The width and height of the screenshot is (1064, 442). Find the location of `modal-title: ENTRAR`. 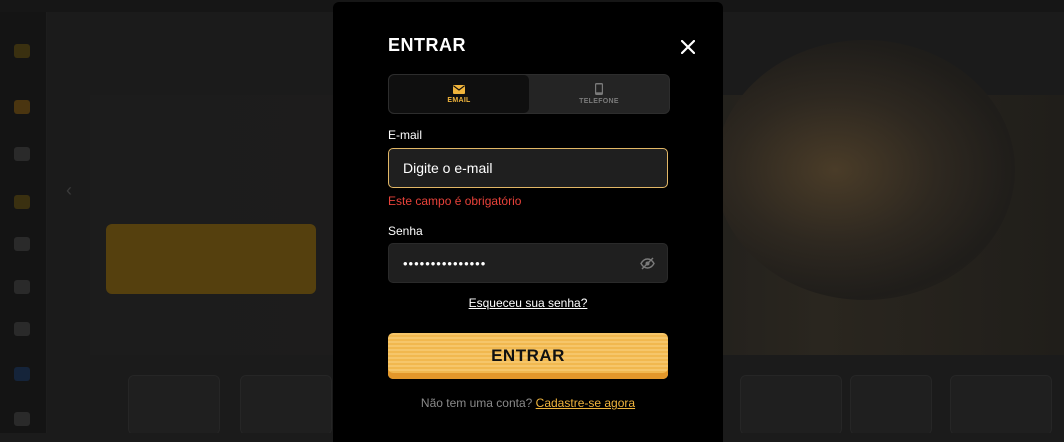

modal-title: ENTRAR is located at coordinates (427, 45).